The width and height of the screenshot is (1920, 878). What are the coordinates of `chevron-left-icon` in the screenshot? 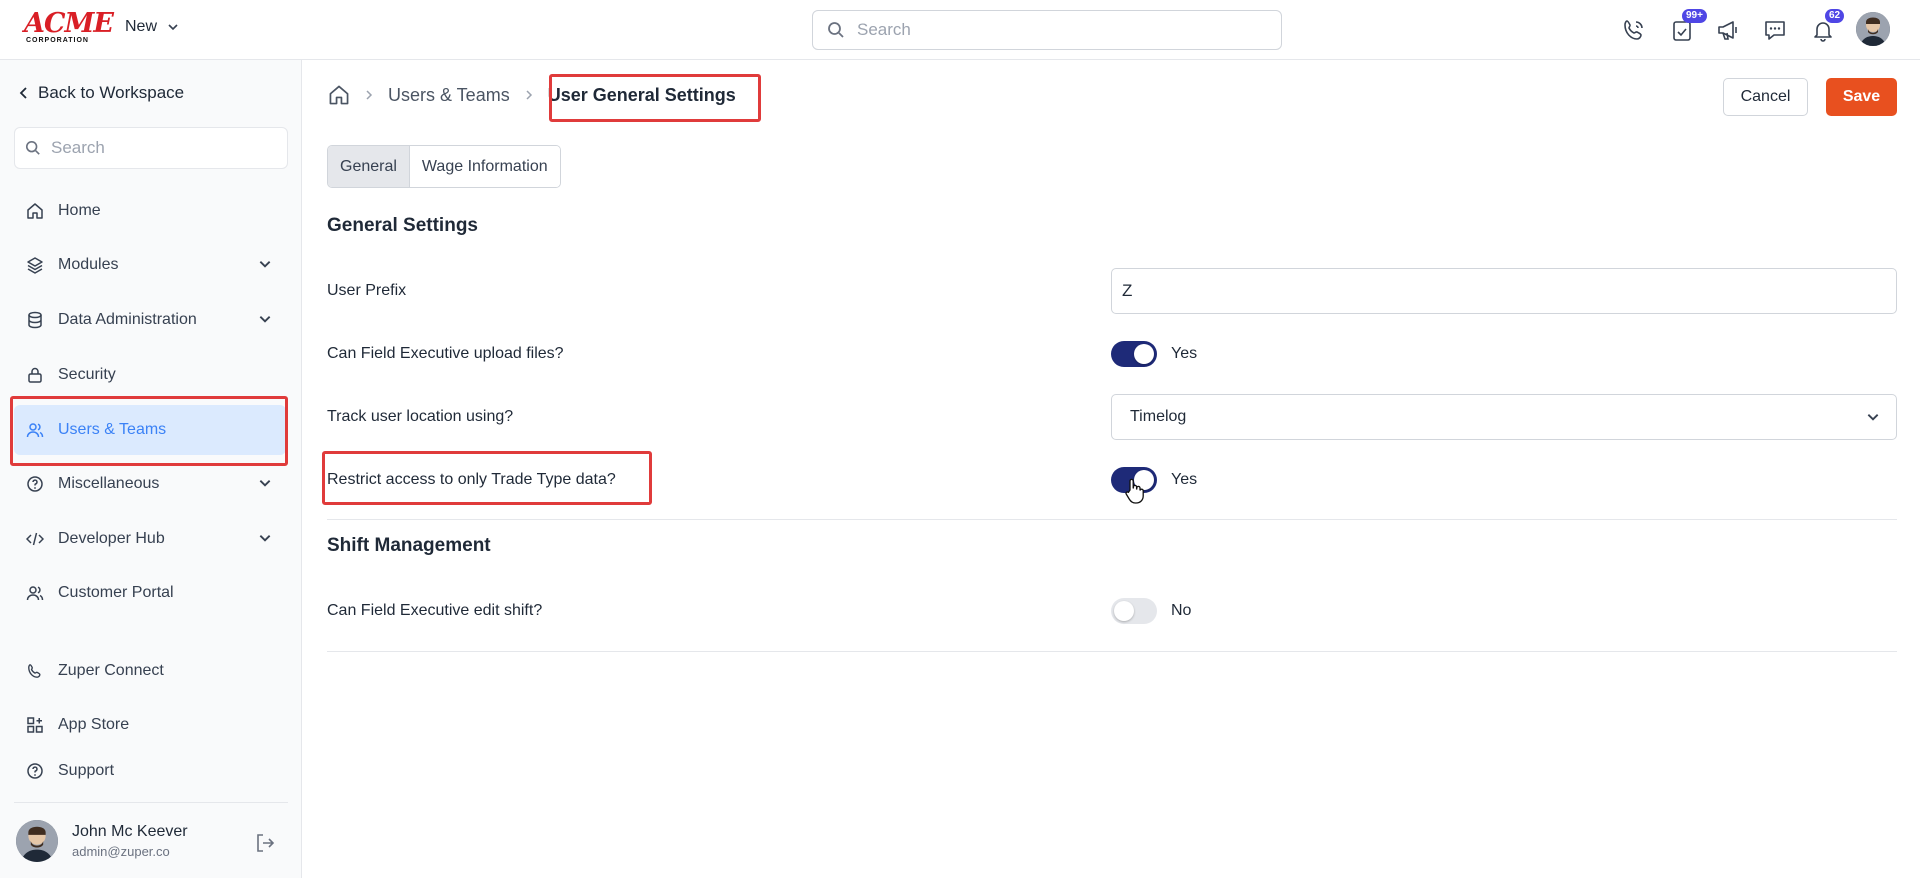 It's located at (23, 93).